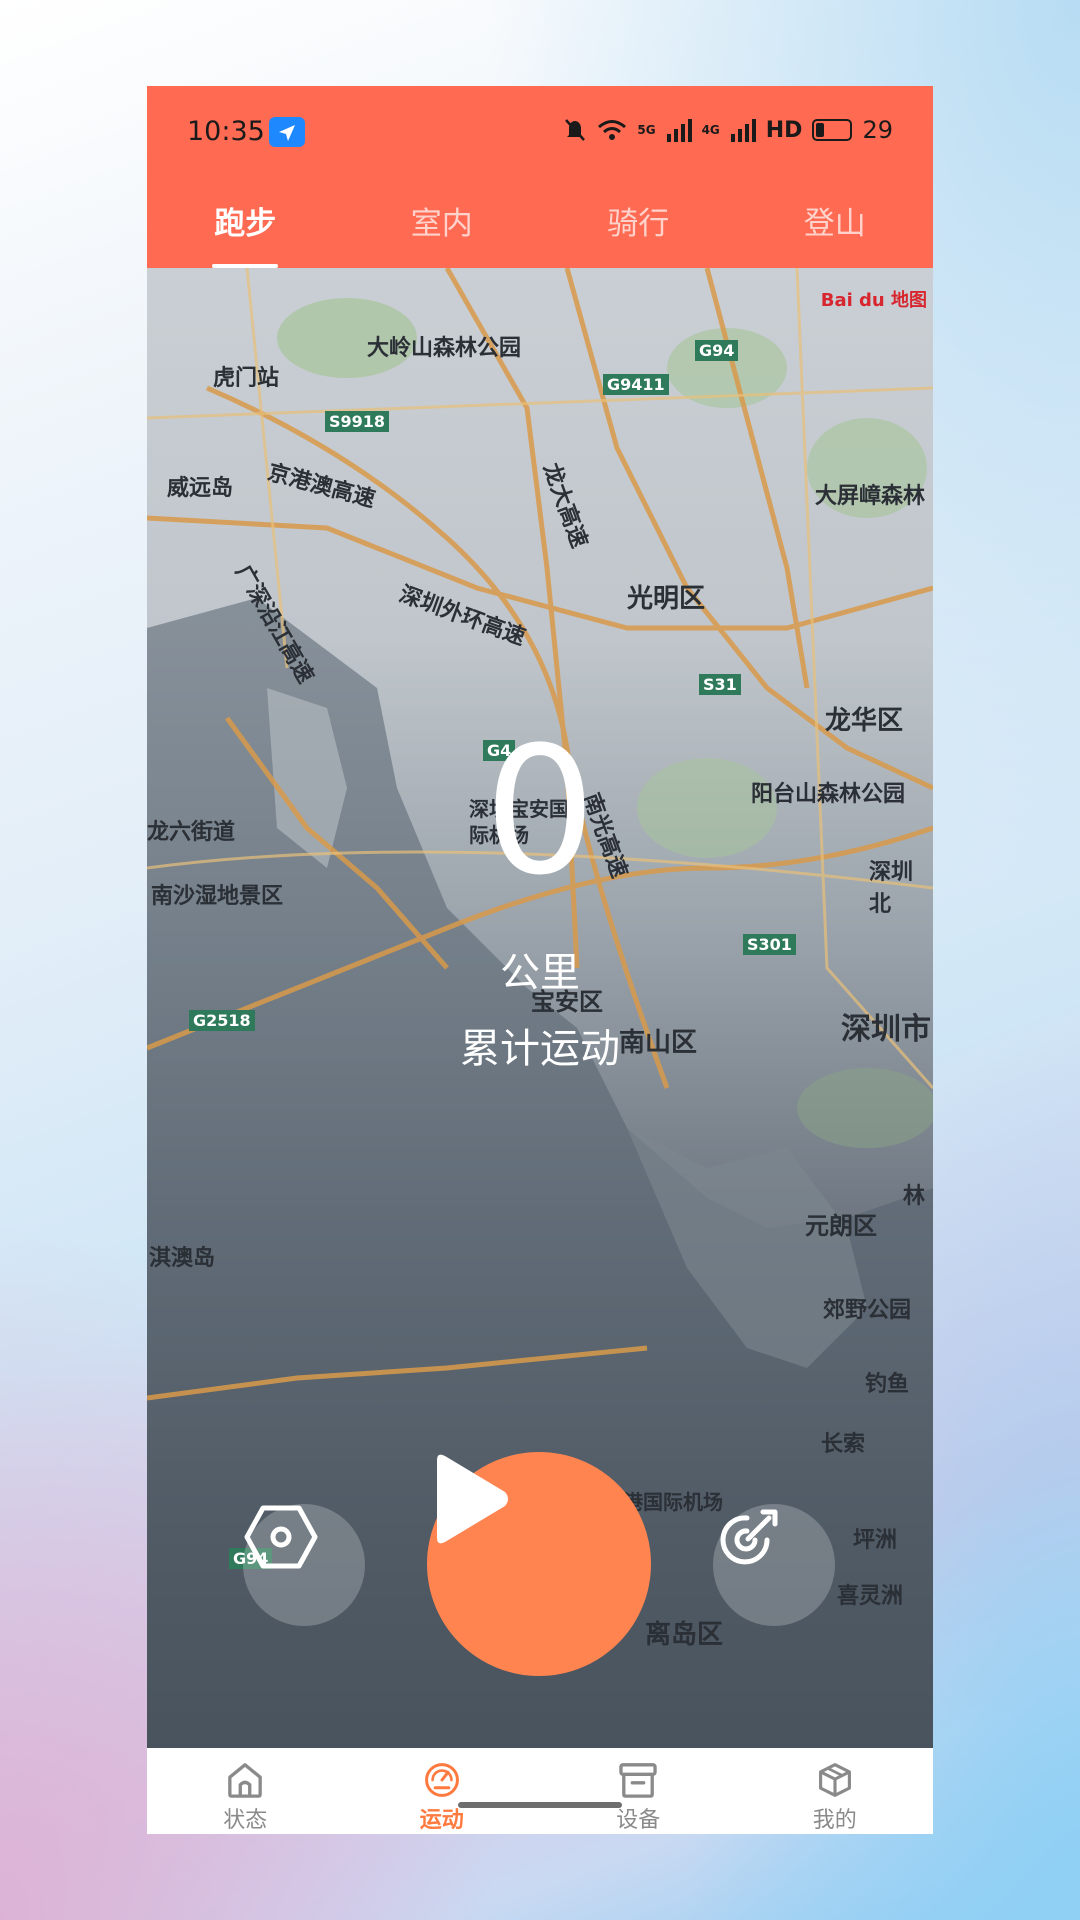 This screenshot has height=1920, width=1080. What do you see at coordinates (666, 599) in the screenshot?
I see `map-label: 光明区` at bounding box center [666, 599].